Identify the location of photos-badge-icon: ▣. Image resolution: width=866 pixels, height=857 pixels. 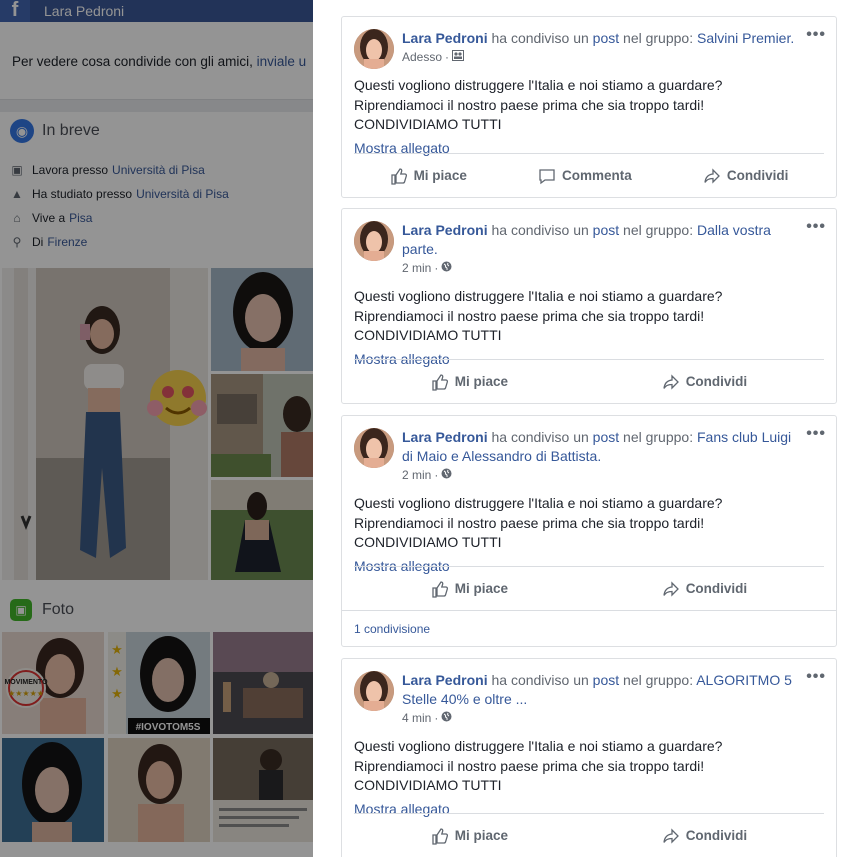
(21, 610).